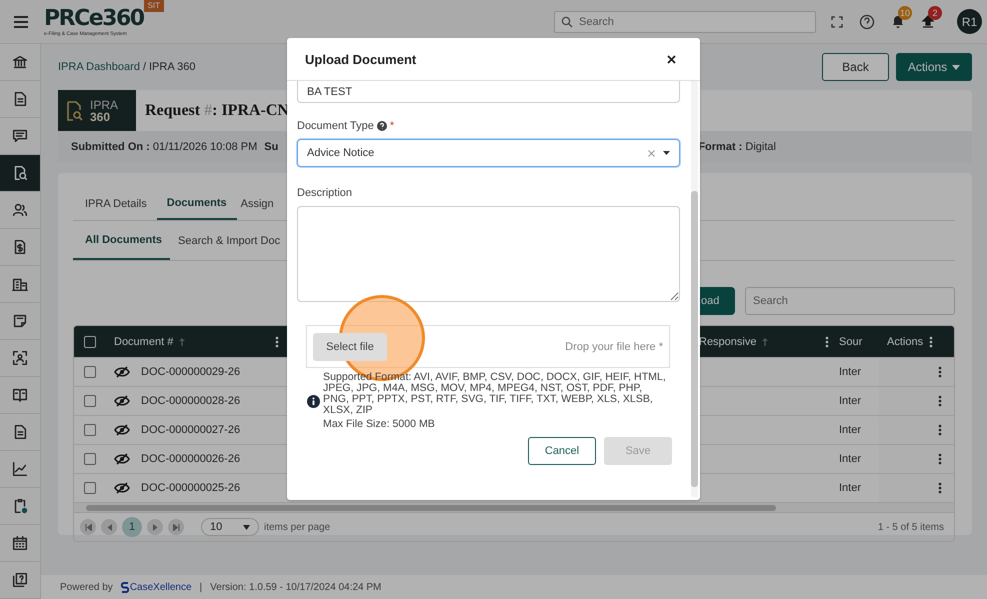 Image resolution: width=987 pixels, height=599 pixels. I want to click on pagination-summary: 1 - 5 of 5 items, so click(911, 527).